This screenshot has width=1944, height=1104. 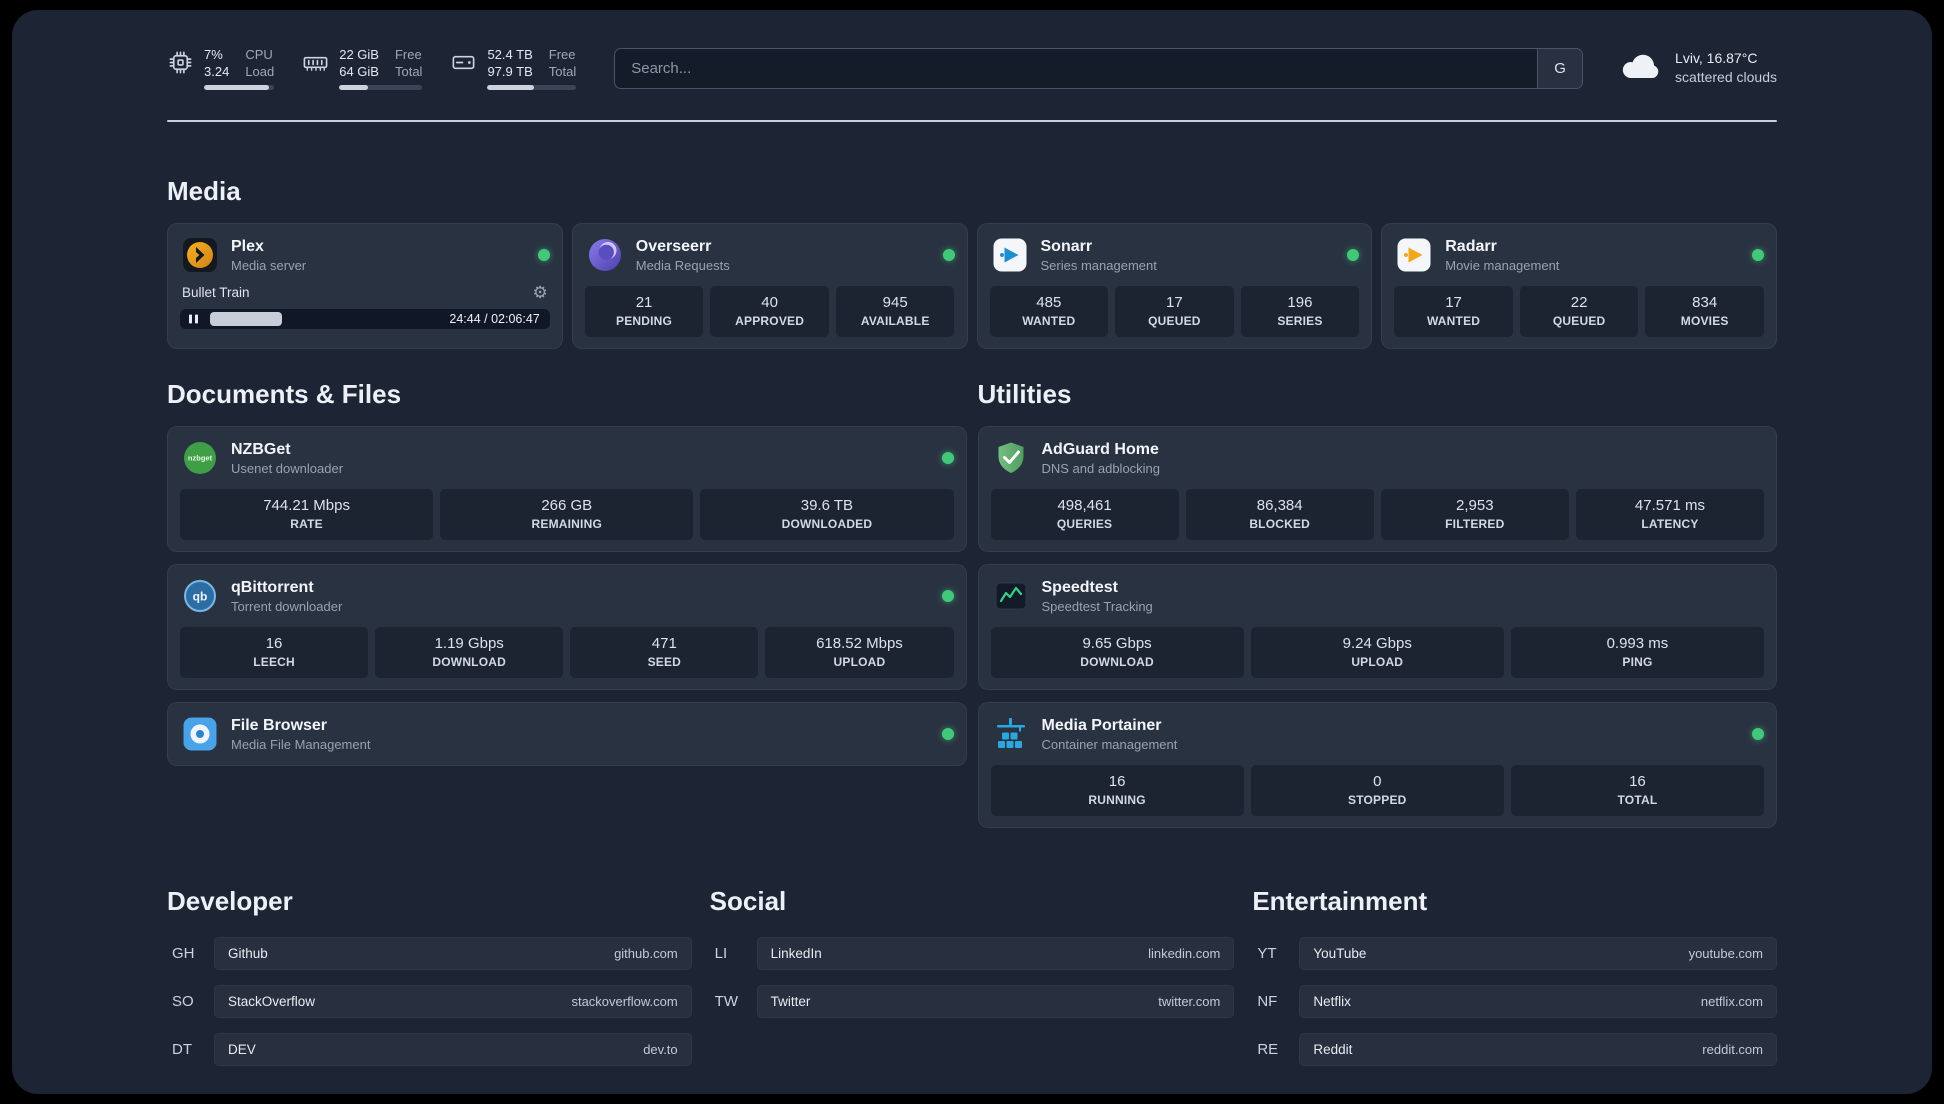 I want to click on memory-bar, so click(x=381, y=87).